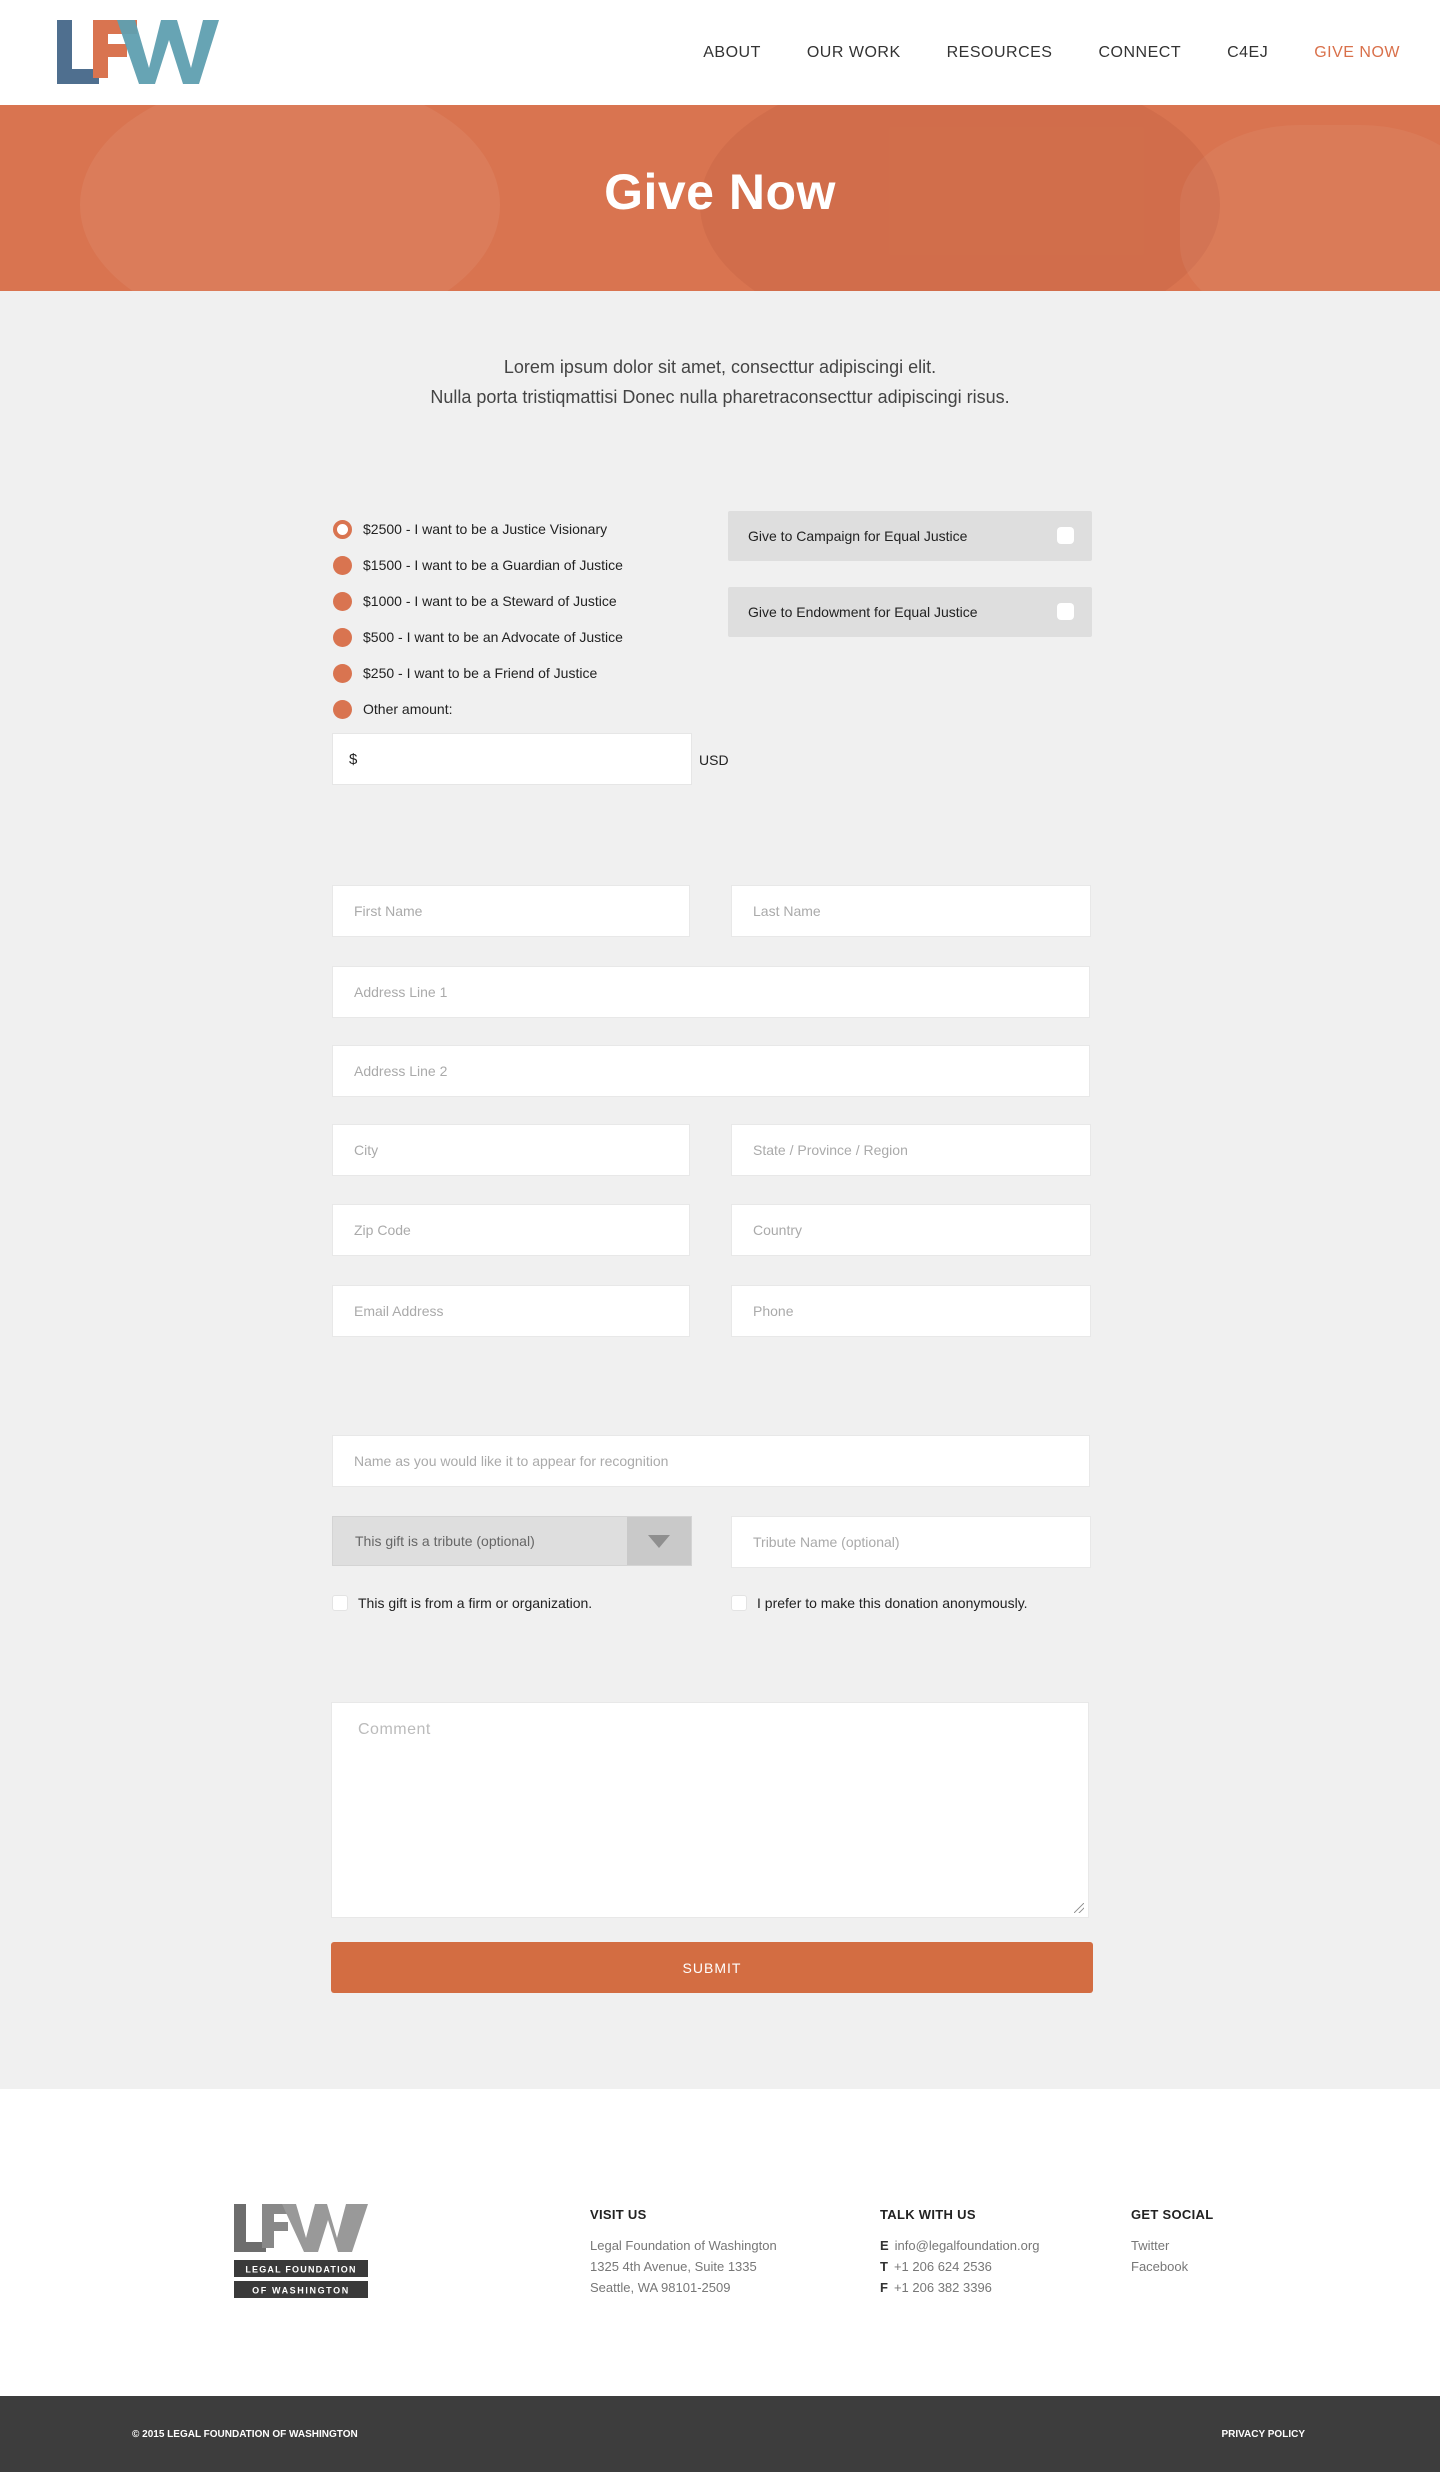  What do you see at coordinates (340, 1603) in the screenshot?
I see `firm-checkbox` at bounding box center [340, 1603].